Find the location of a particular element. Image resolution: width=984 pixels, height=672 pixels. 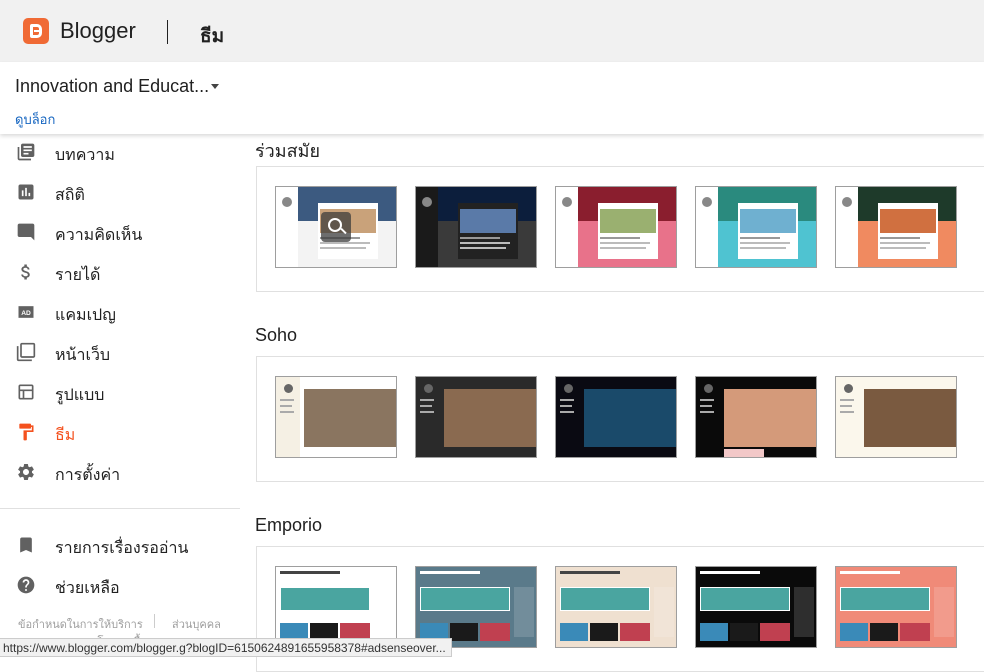

pages-icon is located at coordinates (26, 352).